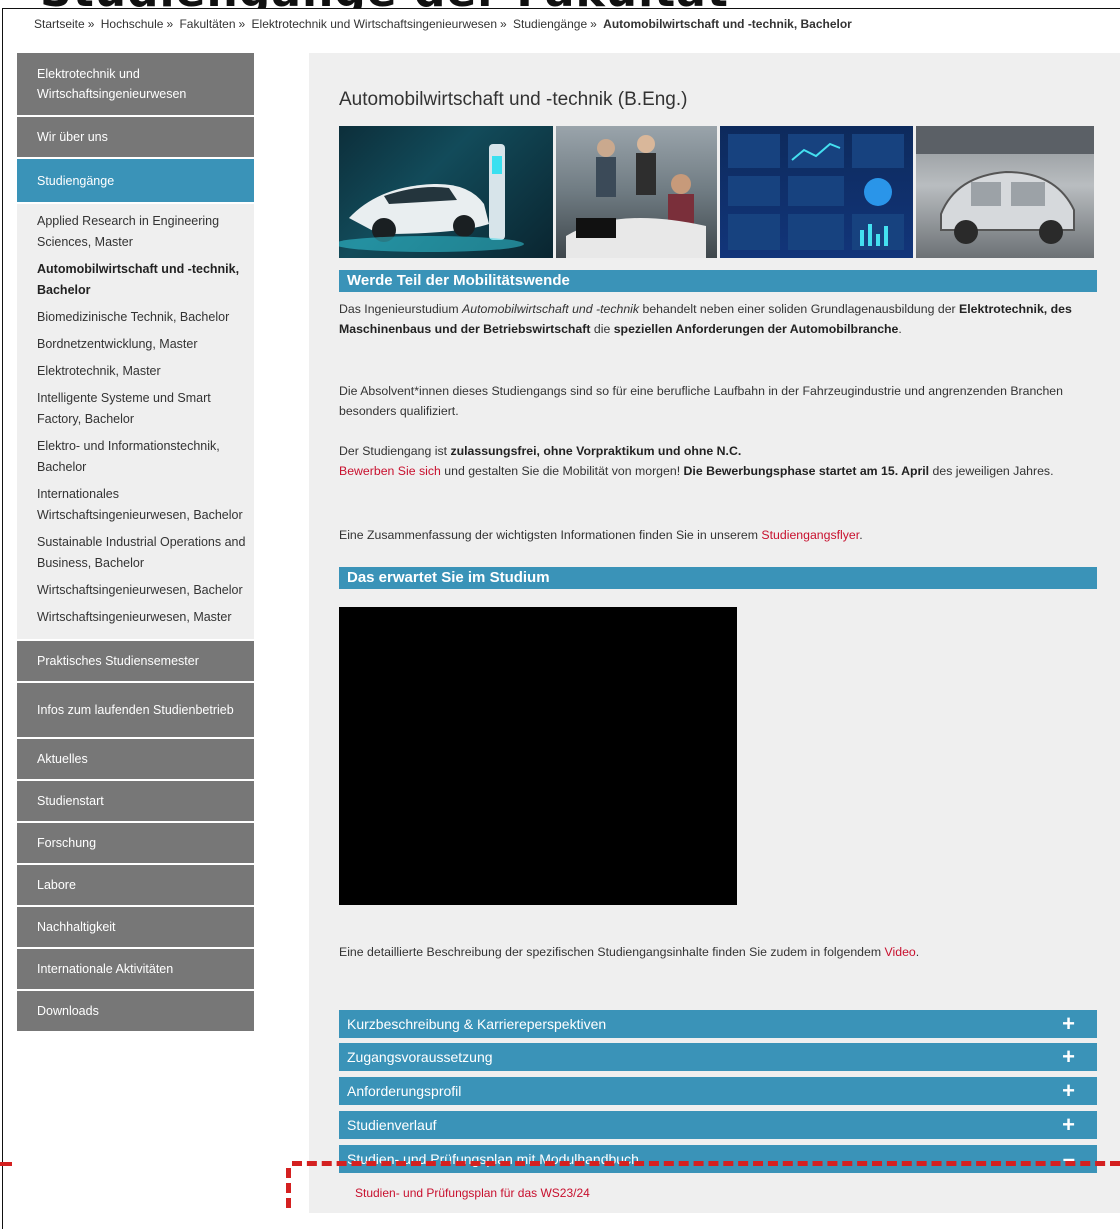 The image size is (1120, 1229). What do you see at coordinates (706, 1163) in the screenshot?
I see `highlight-dashed-line` at bounding box center [706, 1163].